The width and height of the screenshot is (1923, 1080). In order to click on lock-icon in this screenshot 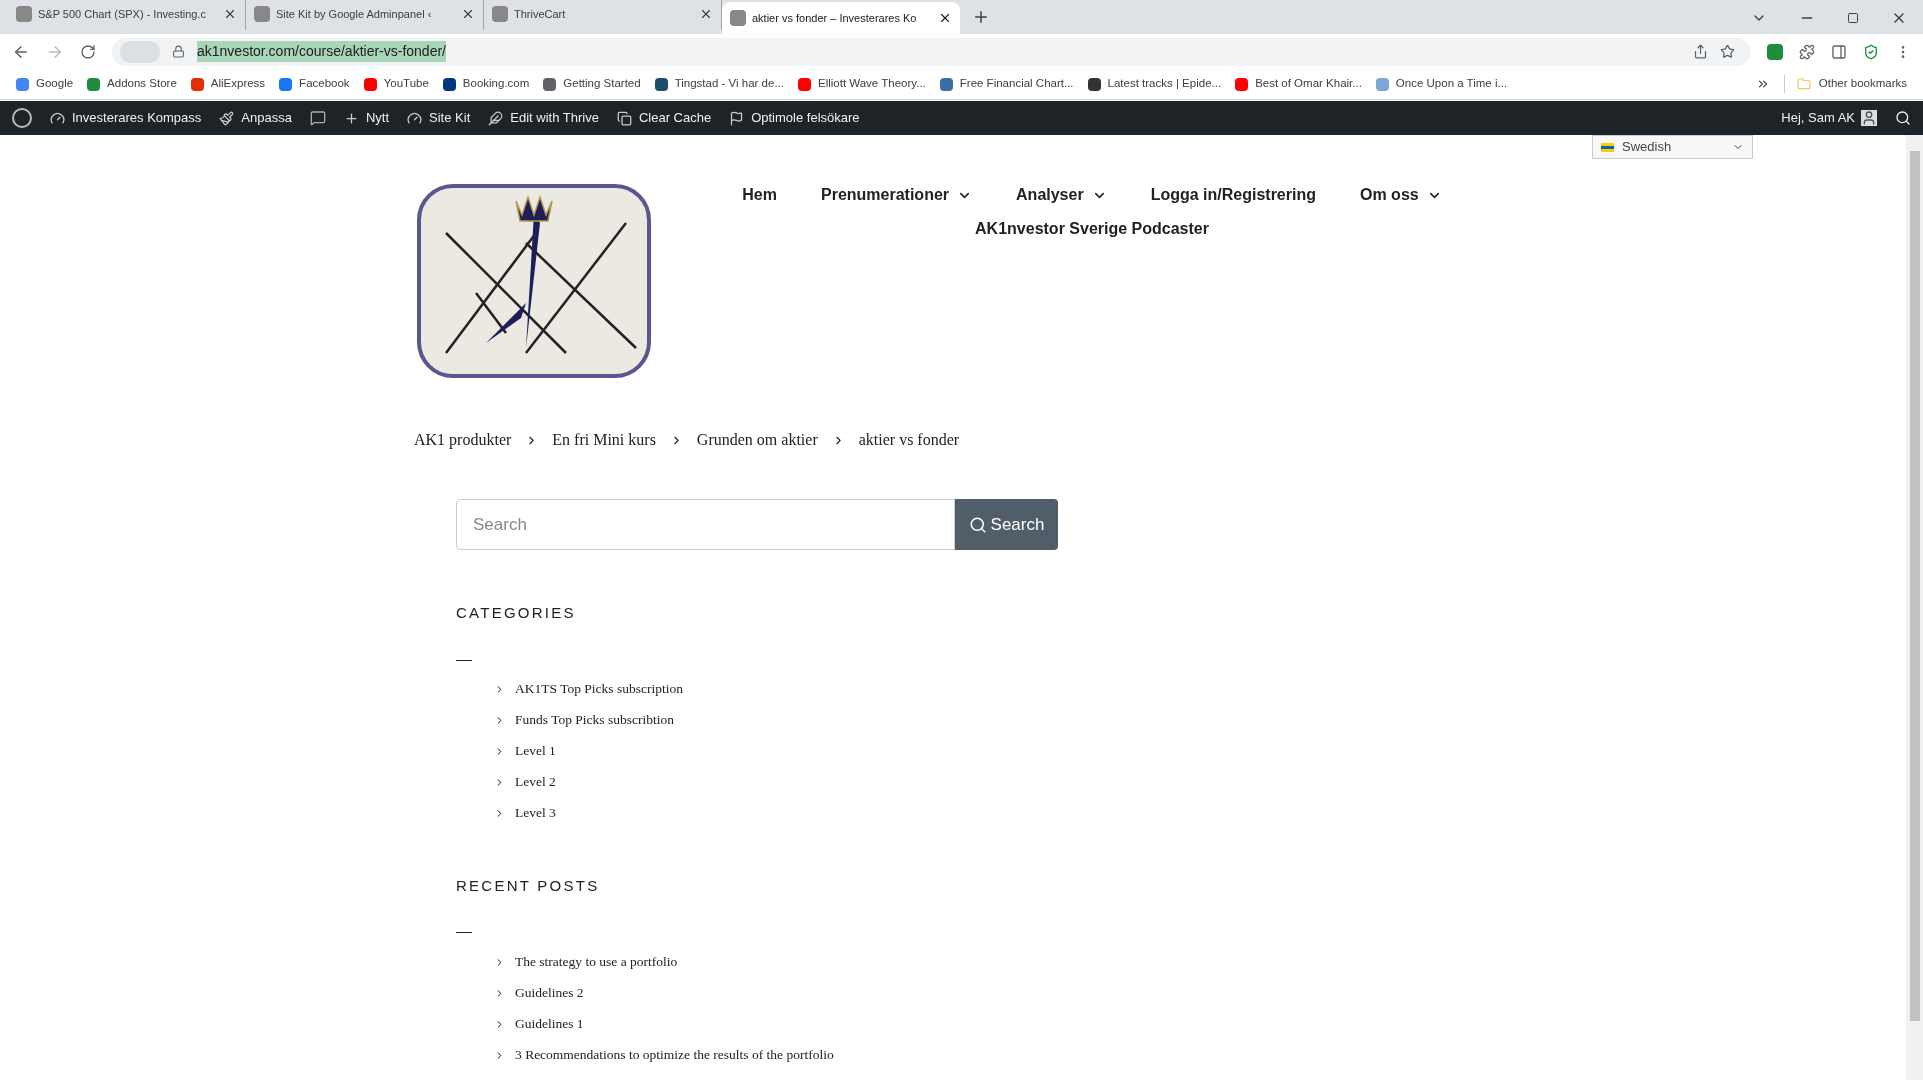, I will do `click(178, 51)`.